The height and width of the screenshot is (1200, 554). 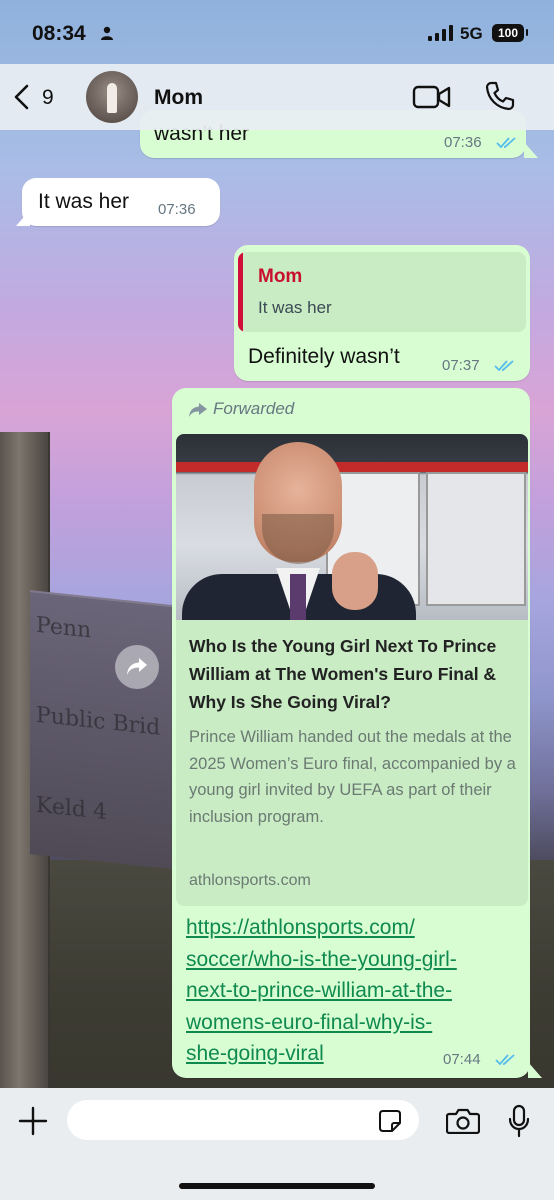 What do you see at coordinates (178, 98) in the screenshot?
I see `contact-name: Mom` at bounding box center [178, 98].